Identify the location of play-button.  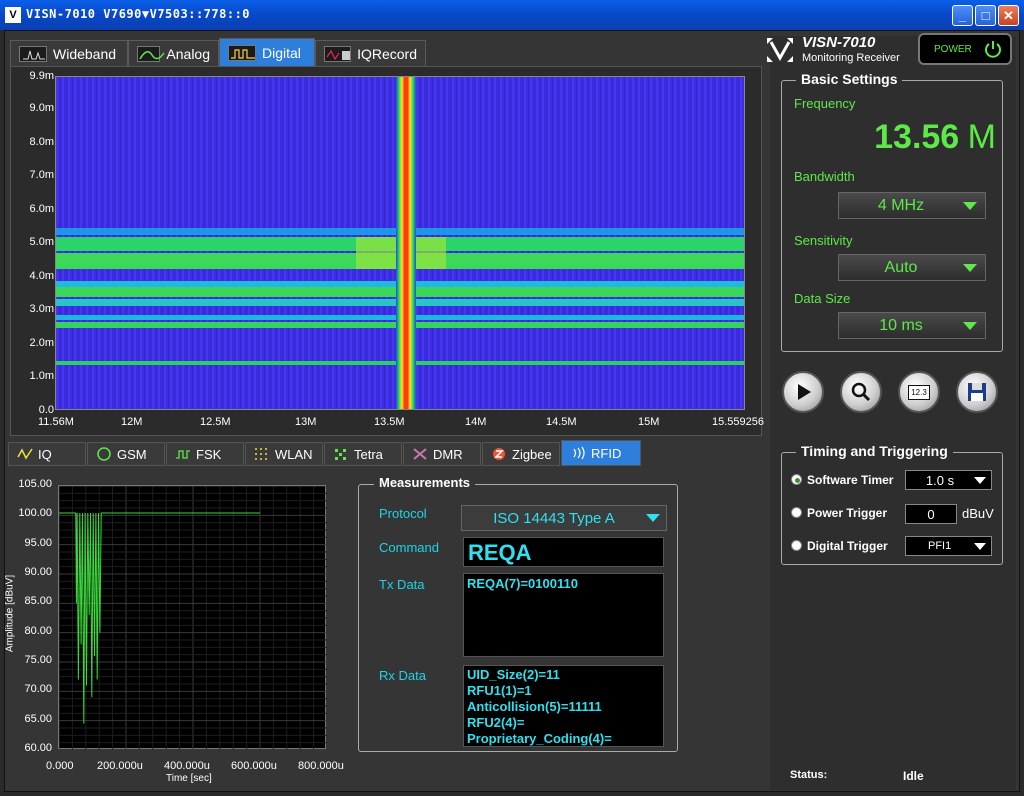
(803, 392).